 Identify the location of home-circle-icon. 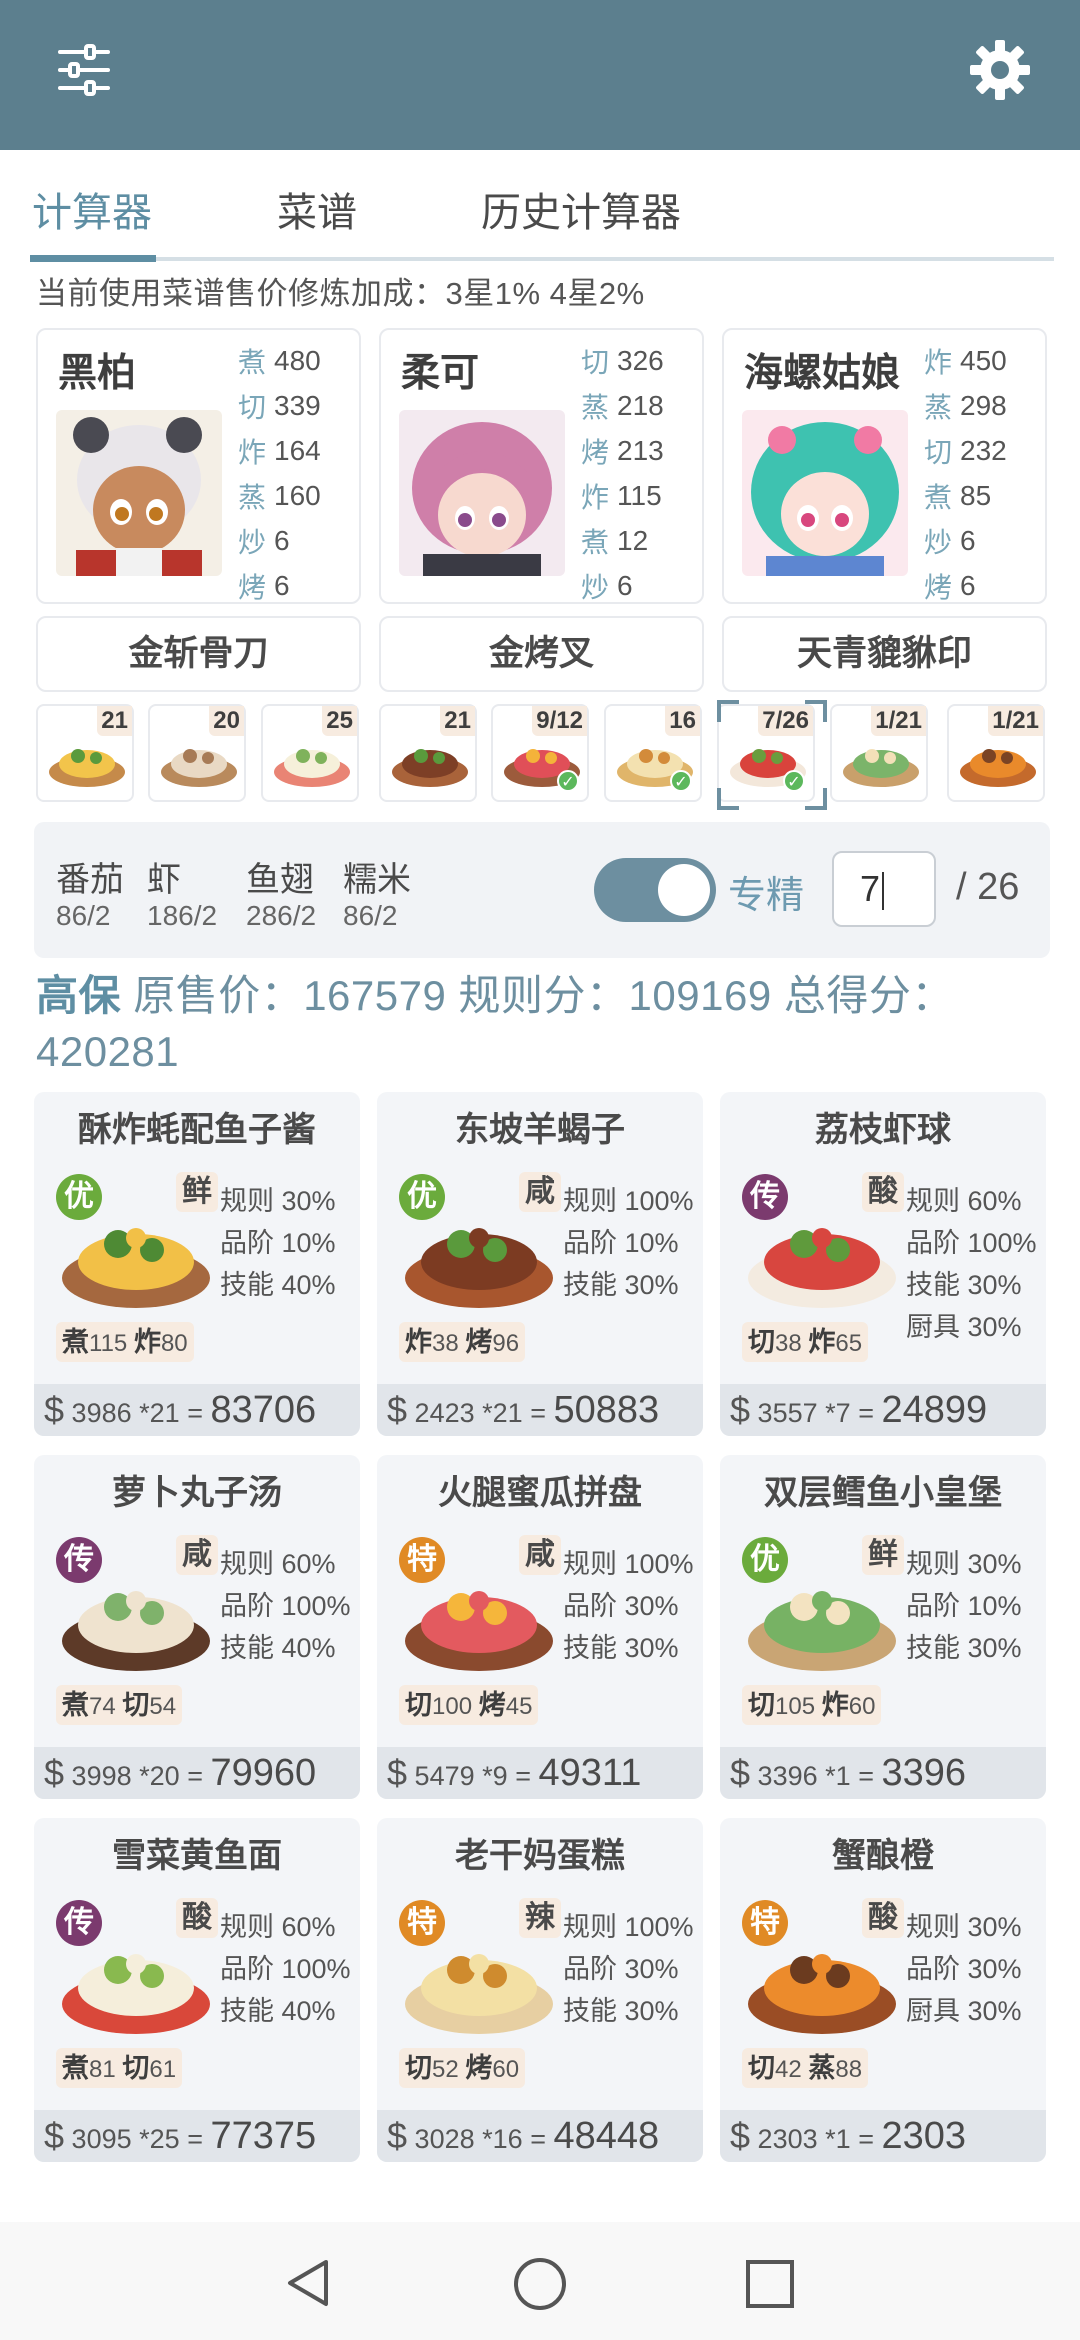
(540, 2284).